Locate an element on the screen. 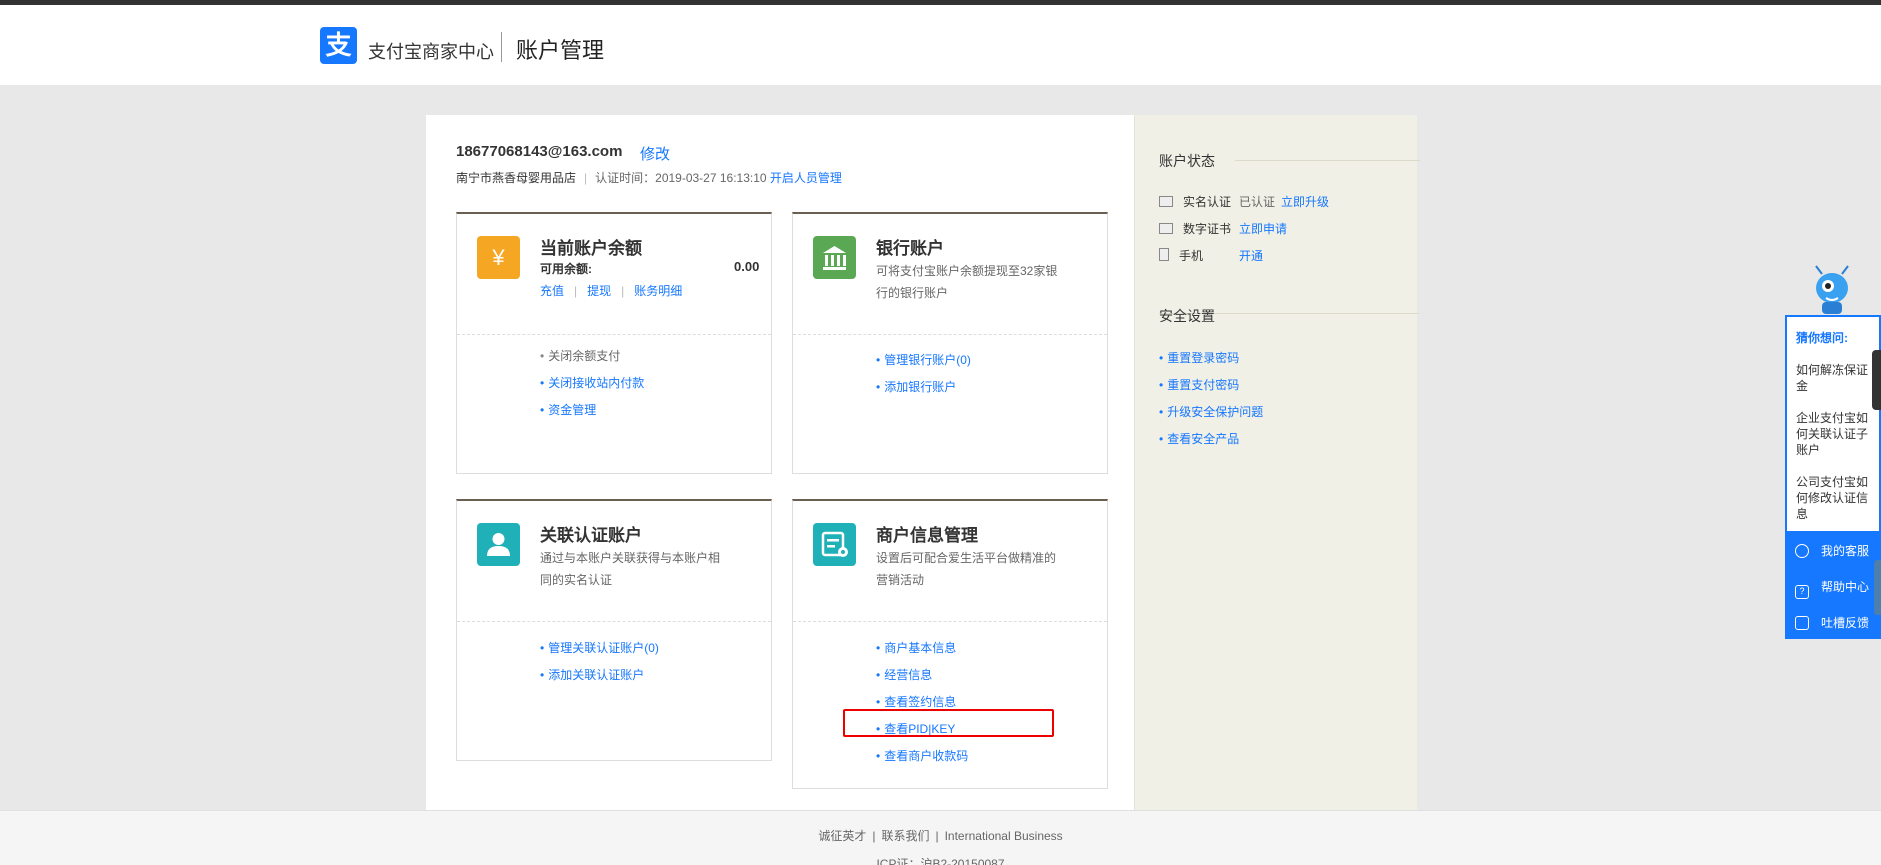  widget-handle is located at coordinates (1876, 380).